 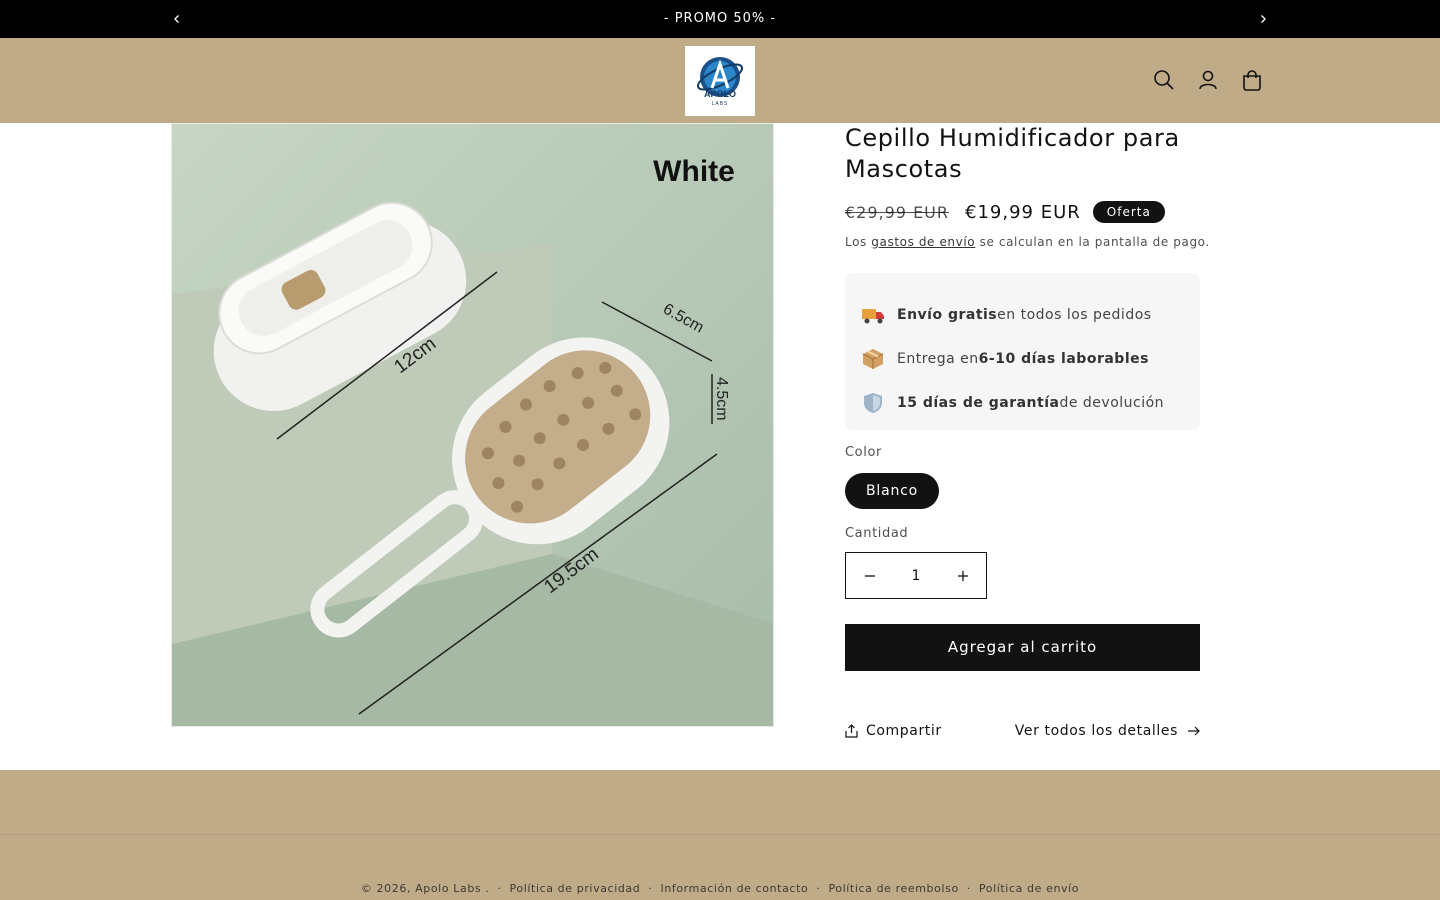 I want to click on price-row: €29,99 EUR €19,99 EUR Oferta, so click(x=1022, y=212).